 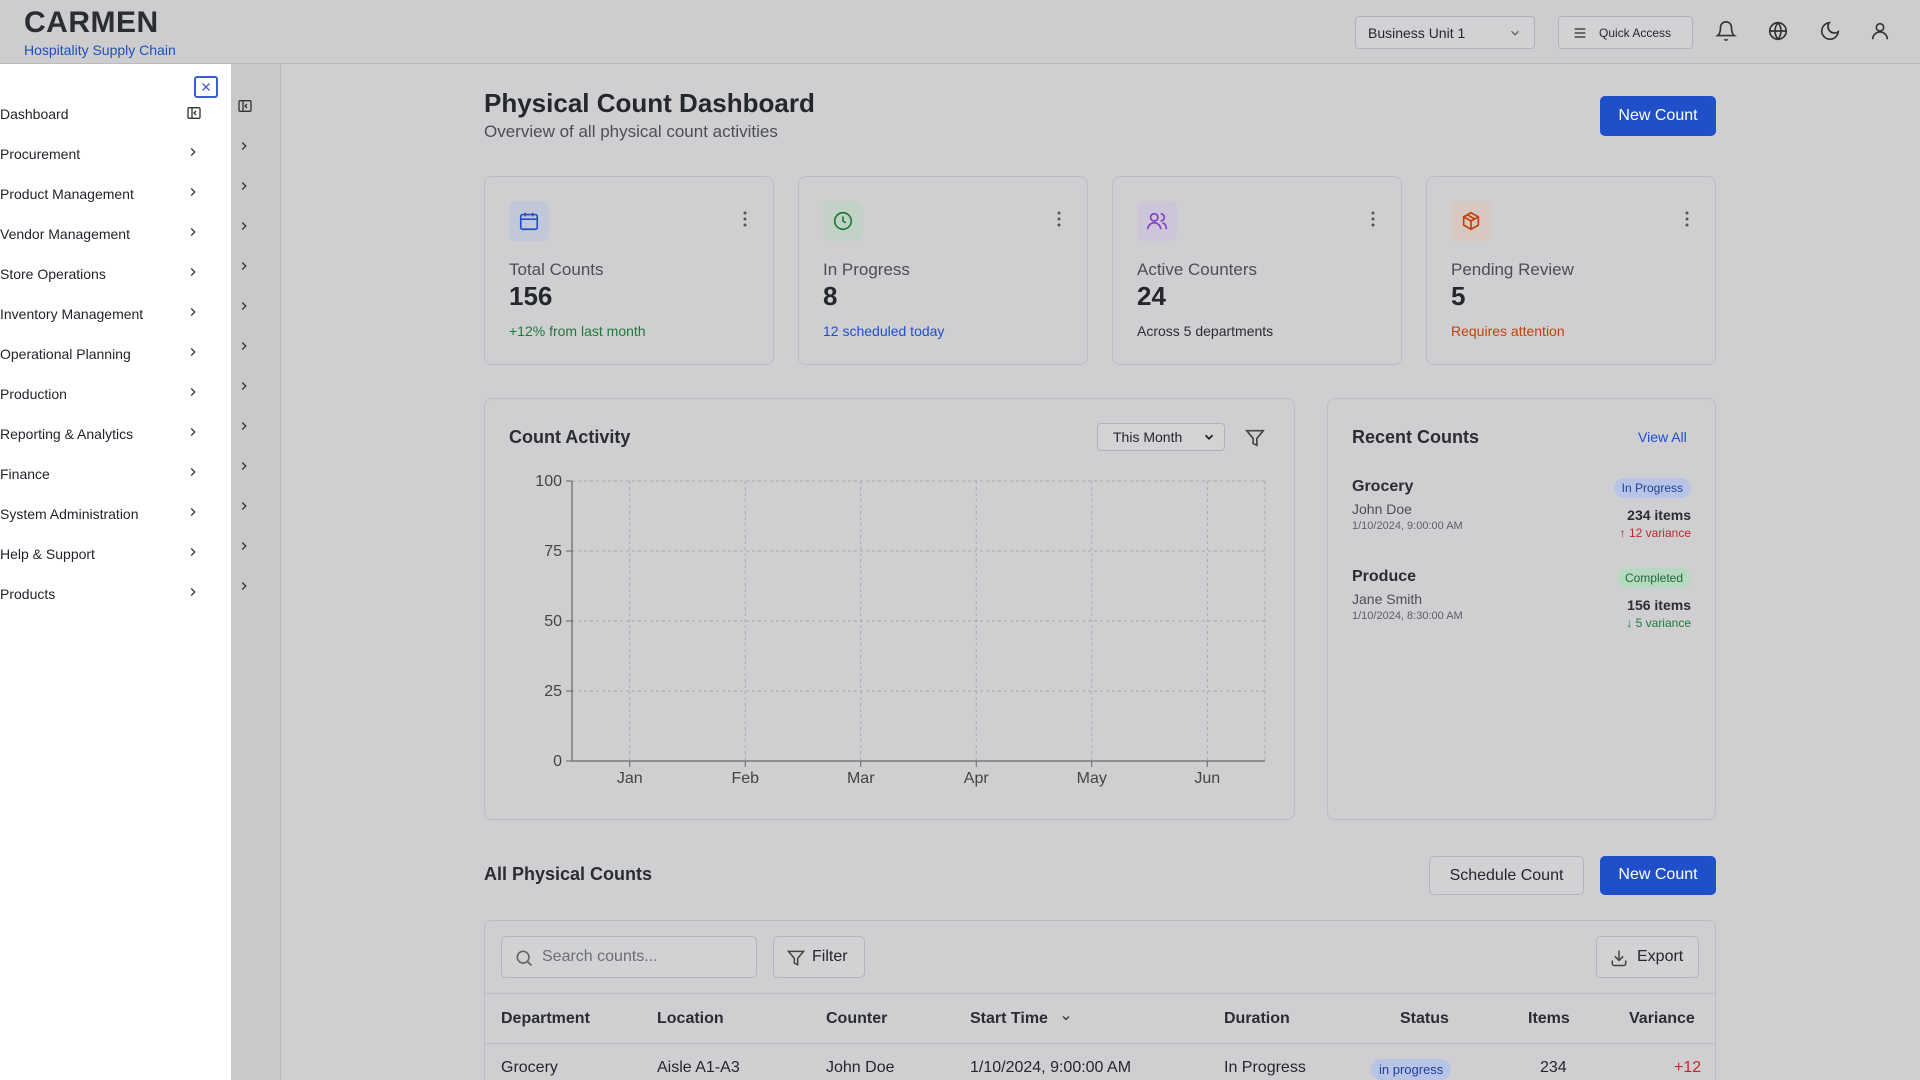 I want to click on sidebar-item-vendor-management: Vendor Management, so click(x=115, y=234).